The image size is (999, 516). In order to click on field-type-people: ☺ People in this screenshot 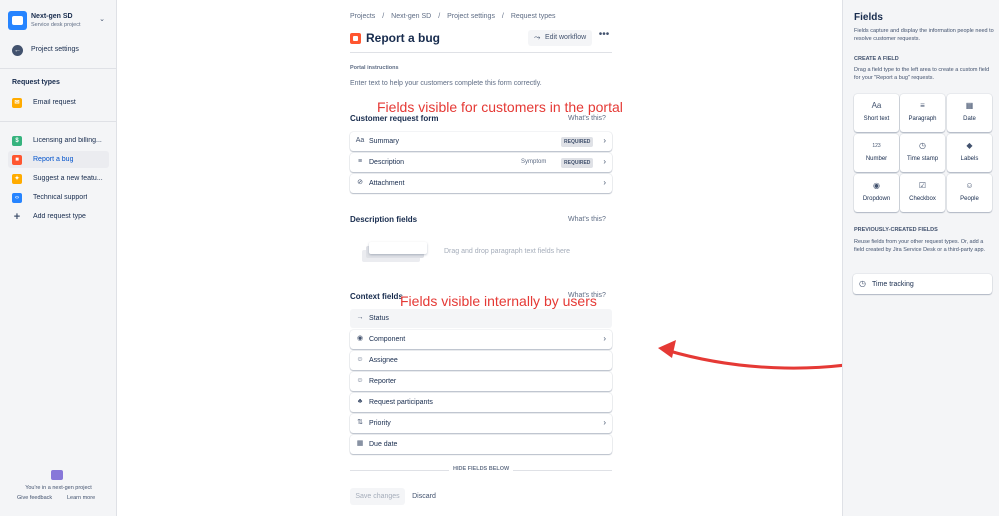, I will do `click(969, 193)`.